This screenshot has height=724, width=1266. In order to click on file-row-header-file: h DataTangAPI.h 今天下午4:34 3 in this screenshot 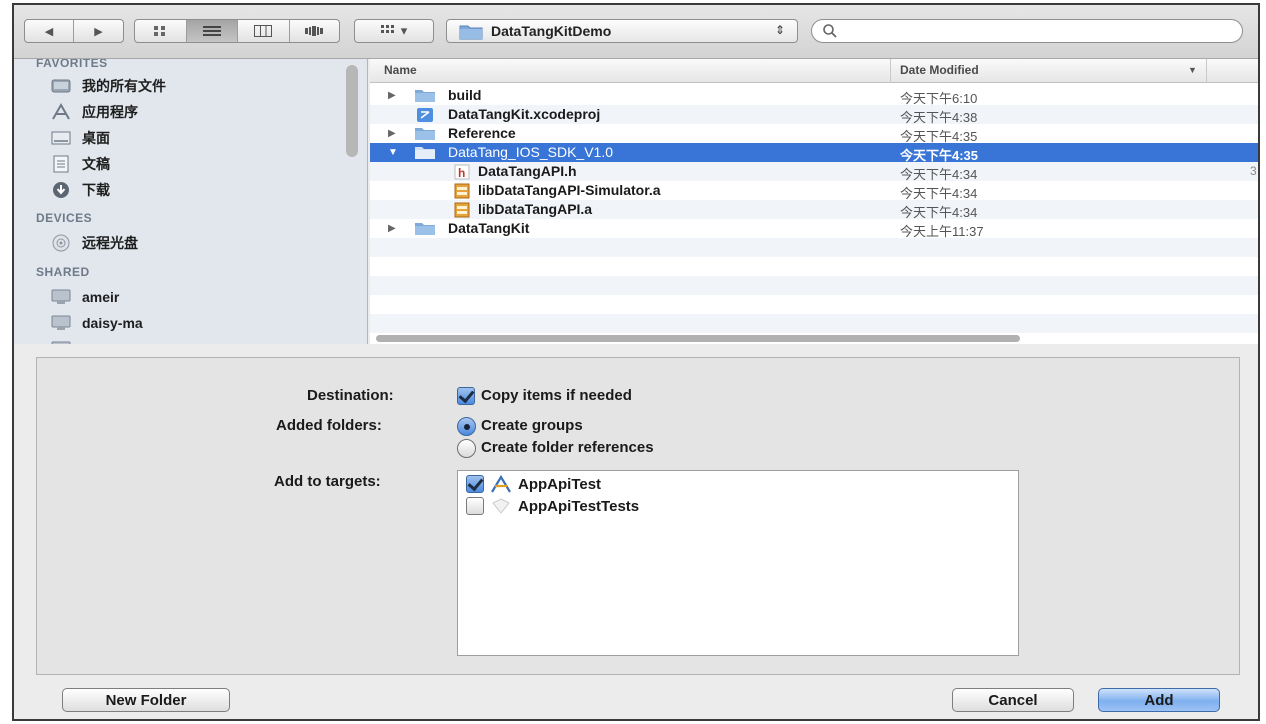, I will do `click(814, 172)`.